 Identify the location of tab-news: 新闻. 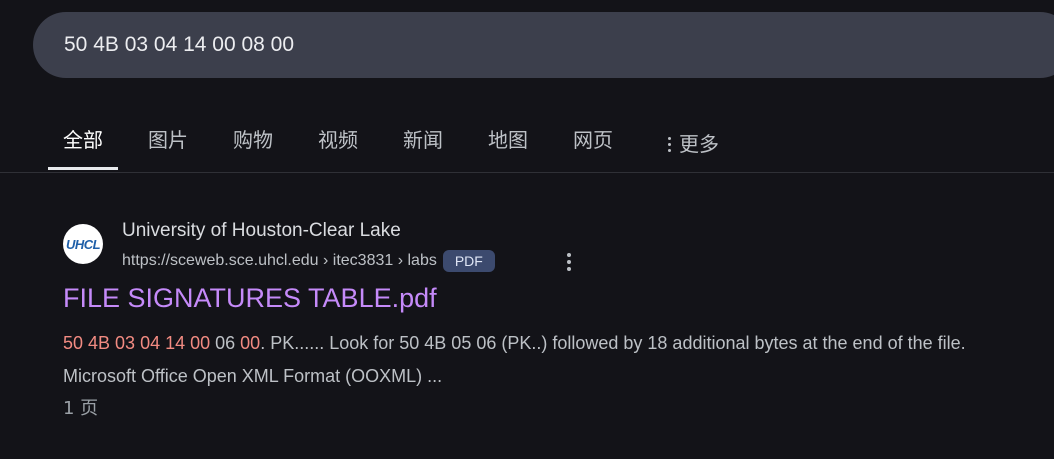
(423, 144).